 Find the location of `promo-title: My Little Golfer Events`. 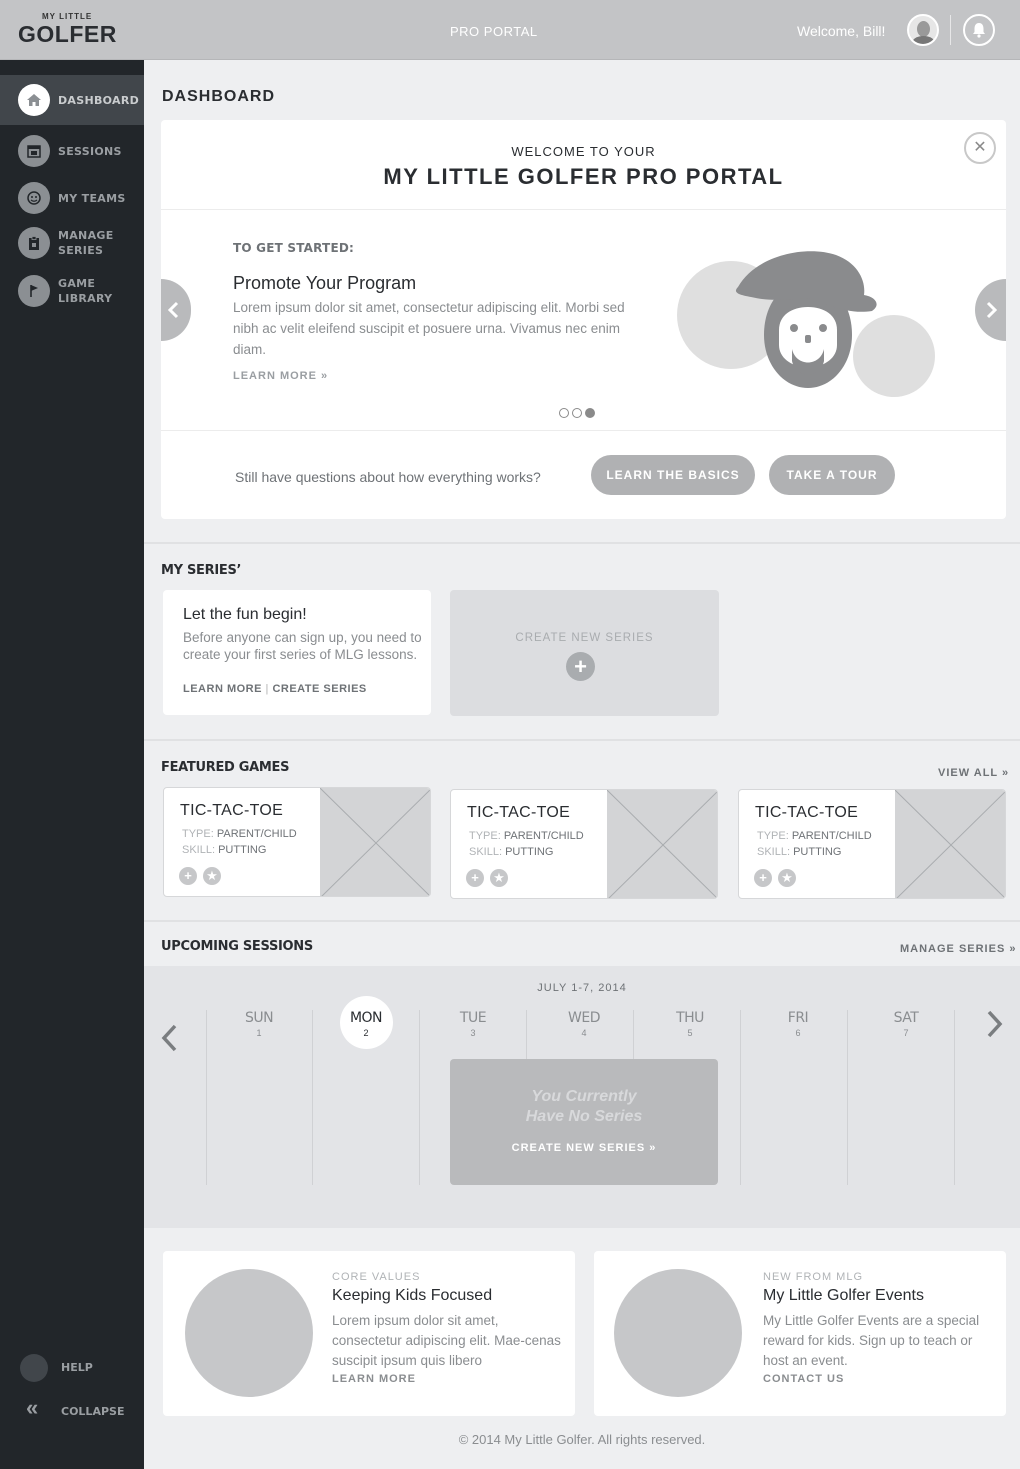

promo-title: My Little Golfer Events is located at coordinates (843, 1295).